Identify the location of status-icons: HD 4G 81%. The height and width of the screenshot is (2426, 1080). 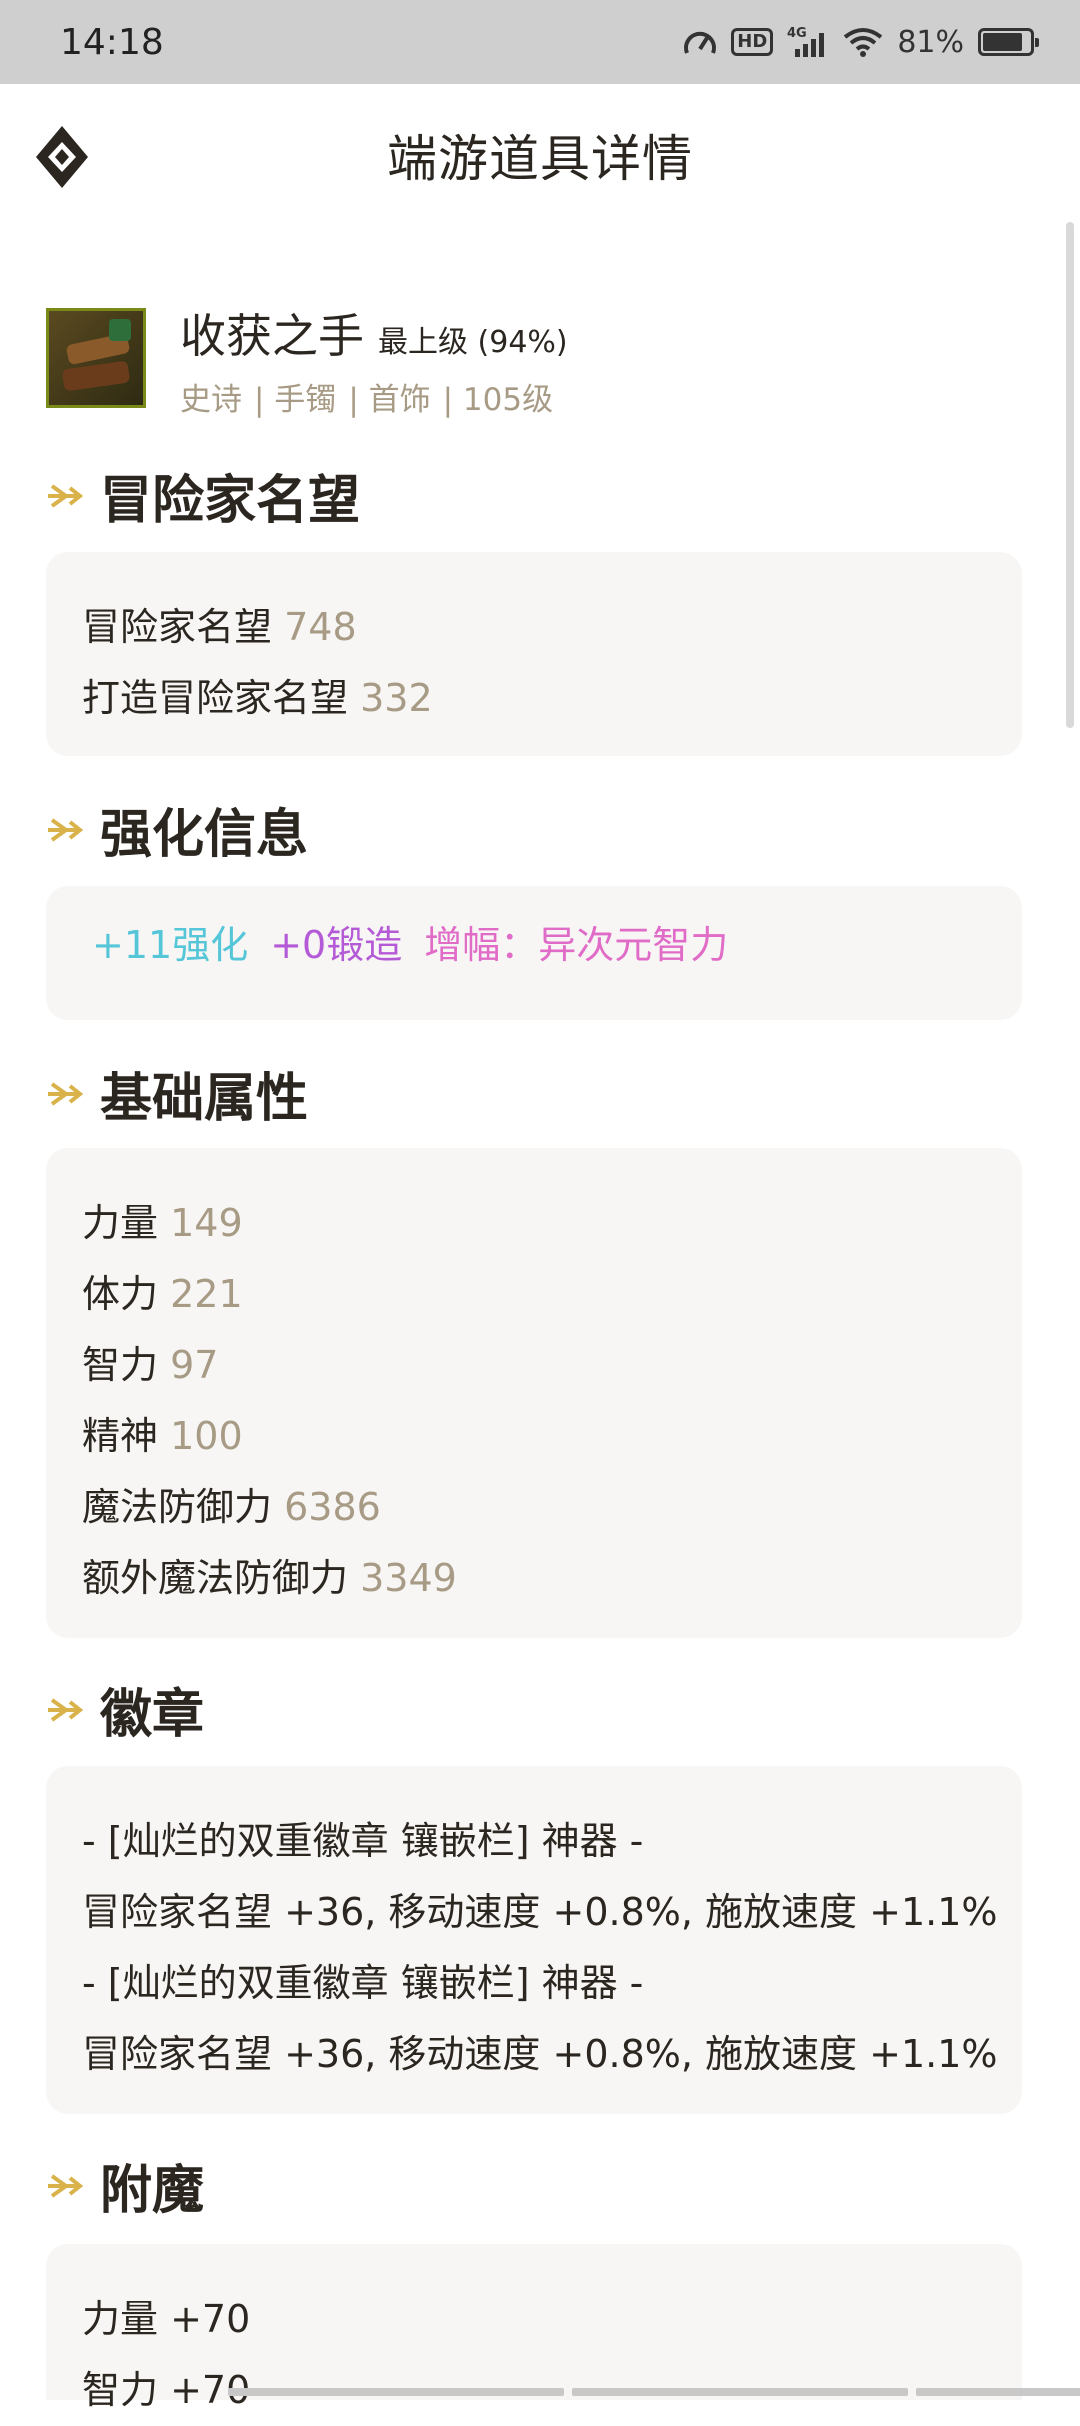
(861, 42).